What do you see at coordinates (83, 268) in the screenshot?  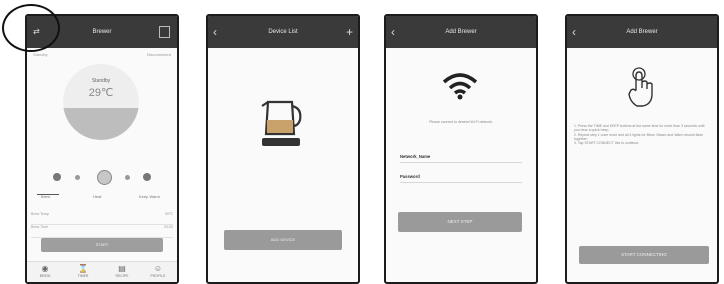 I see `timer-icon: ⌛` at bounding box center [83, 268].